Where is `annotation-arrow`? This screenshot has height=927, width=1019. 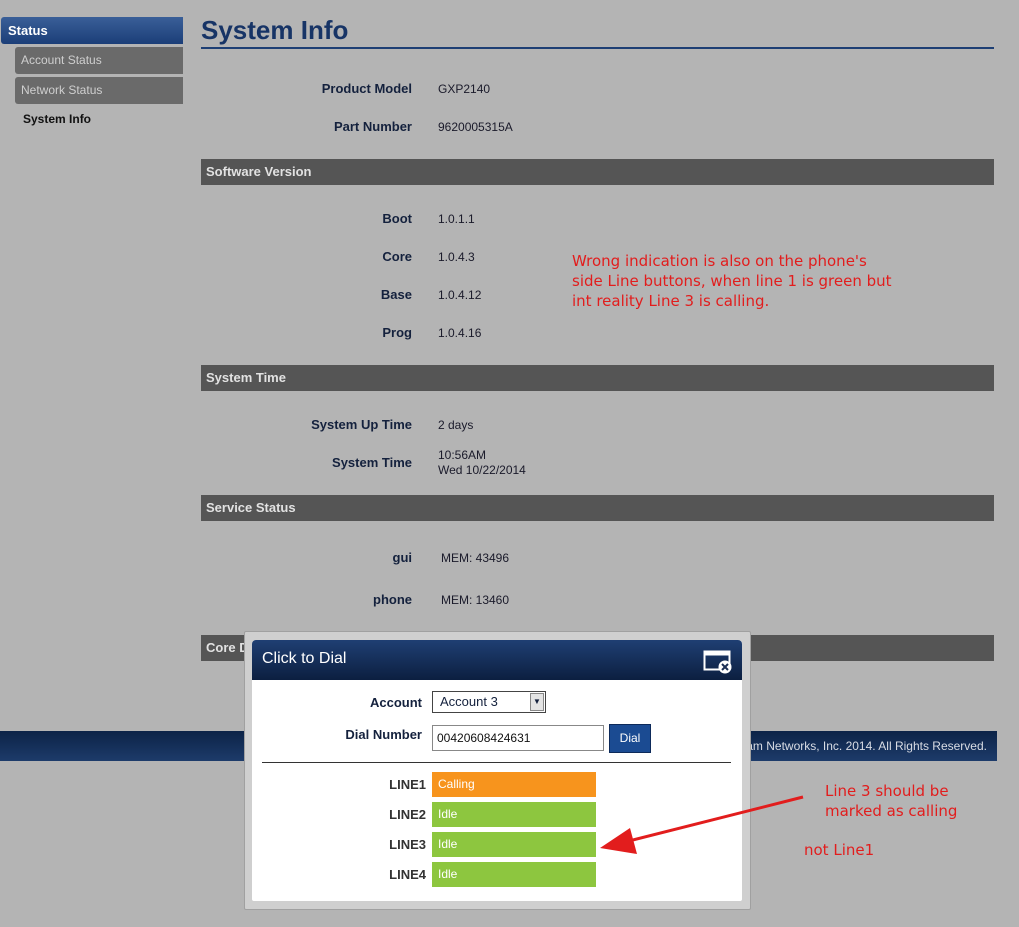 annotation-arrow is located at coordinates (702, 824).